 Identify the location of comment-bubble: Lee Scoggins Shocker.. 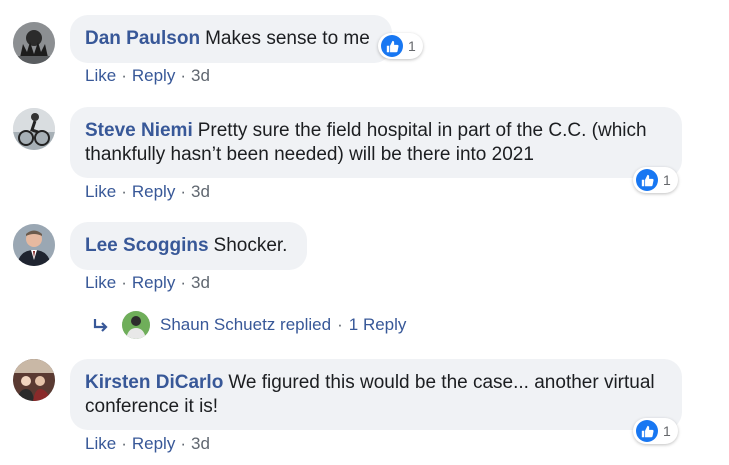
(188, 246).